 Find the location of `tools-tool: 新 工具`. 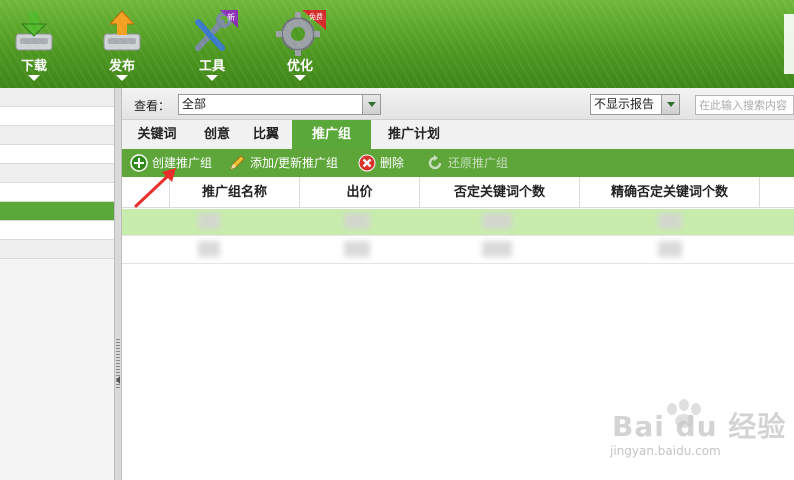

tools-tool: 新 工具 is located at coordinates (212, 44).